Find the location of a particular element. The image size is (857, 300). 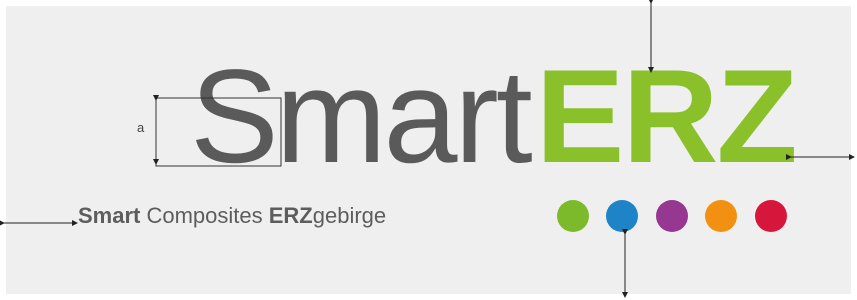

x-height-box is located at coordinates (218, 132).